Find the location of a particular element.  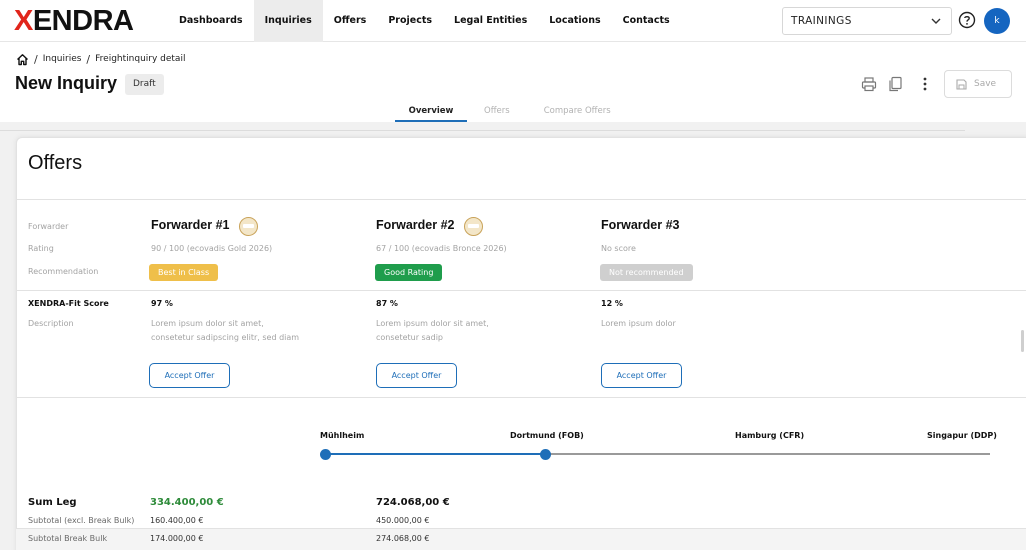

breadcrumb-current: Freightinquiry detail is located at coordinates (140, 59).